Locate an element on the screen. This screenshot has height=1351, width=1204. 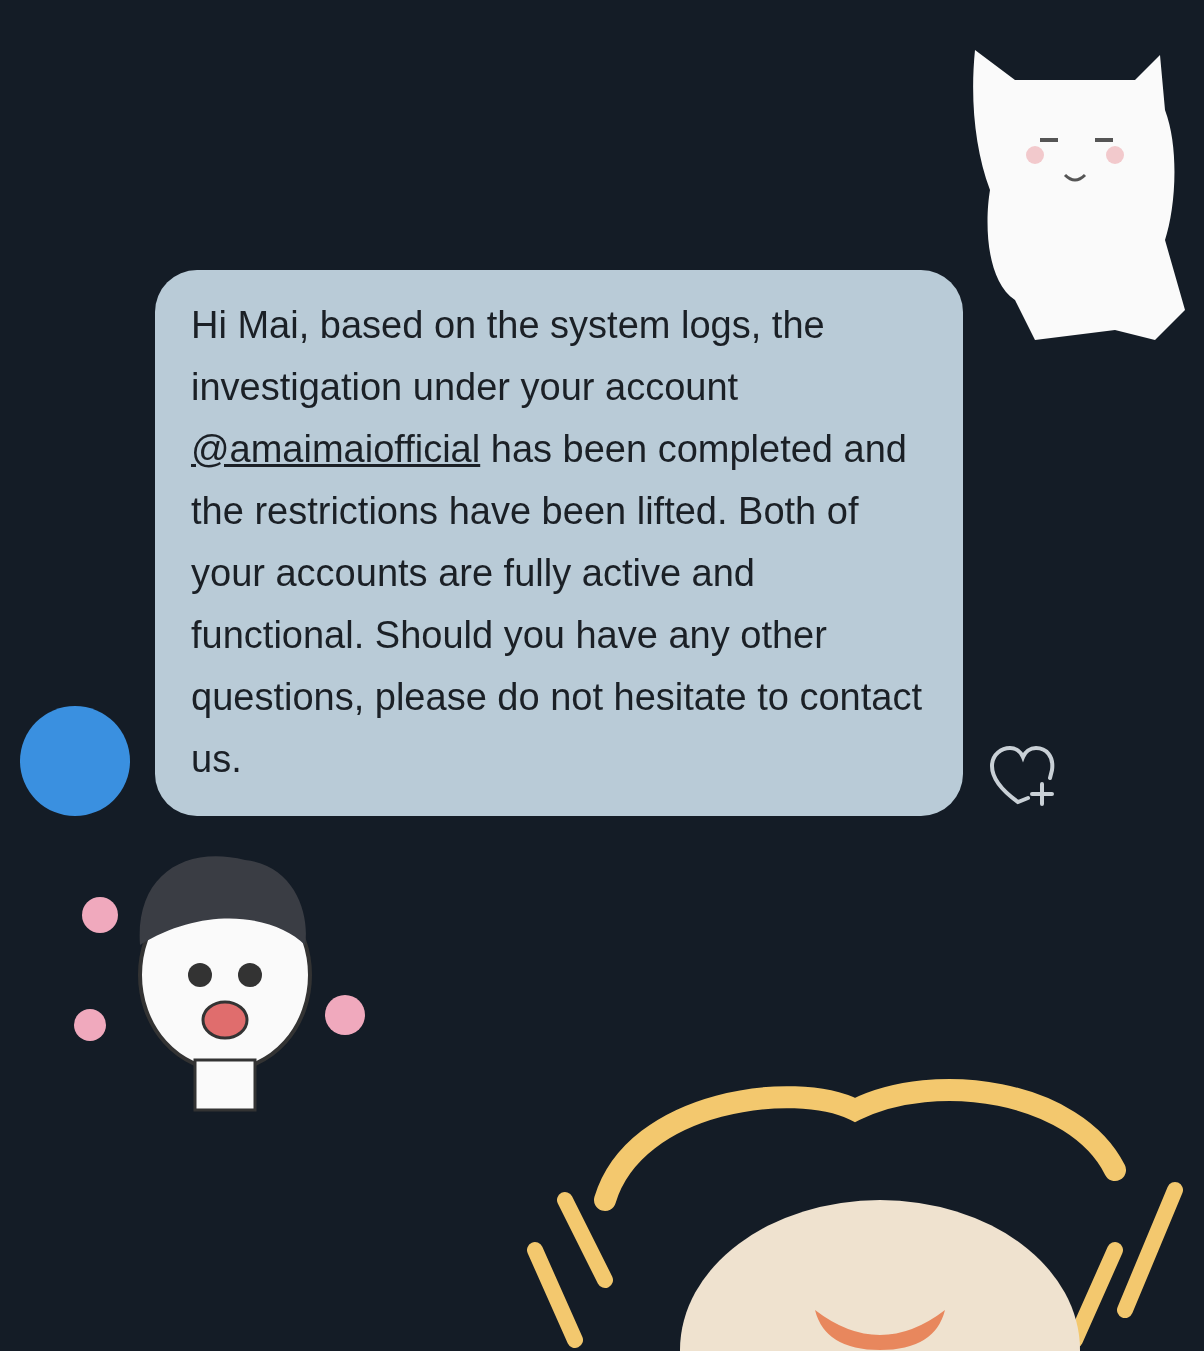
mention-link: @amaimaiofficial is located at coordinates (336, 449).